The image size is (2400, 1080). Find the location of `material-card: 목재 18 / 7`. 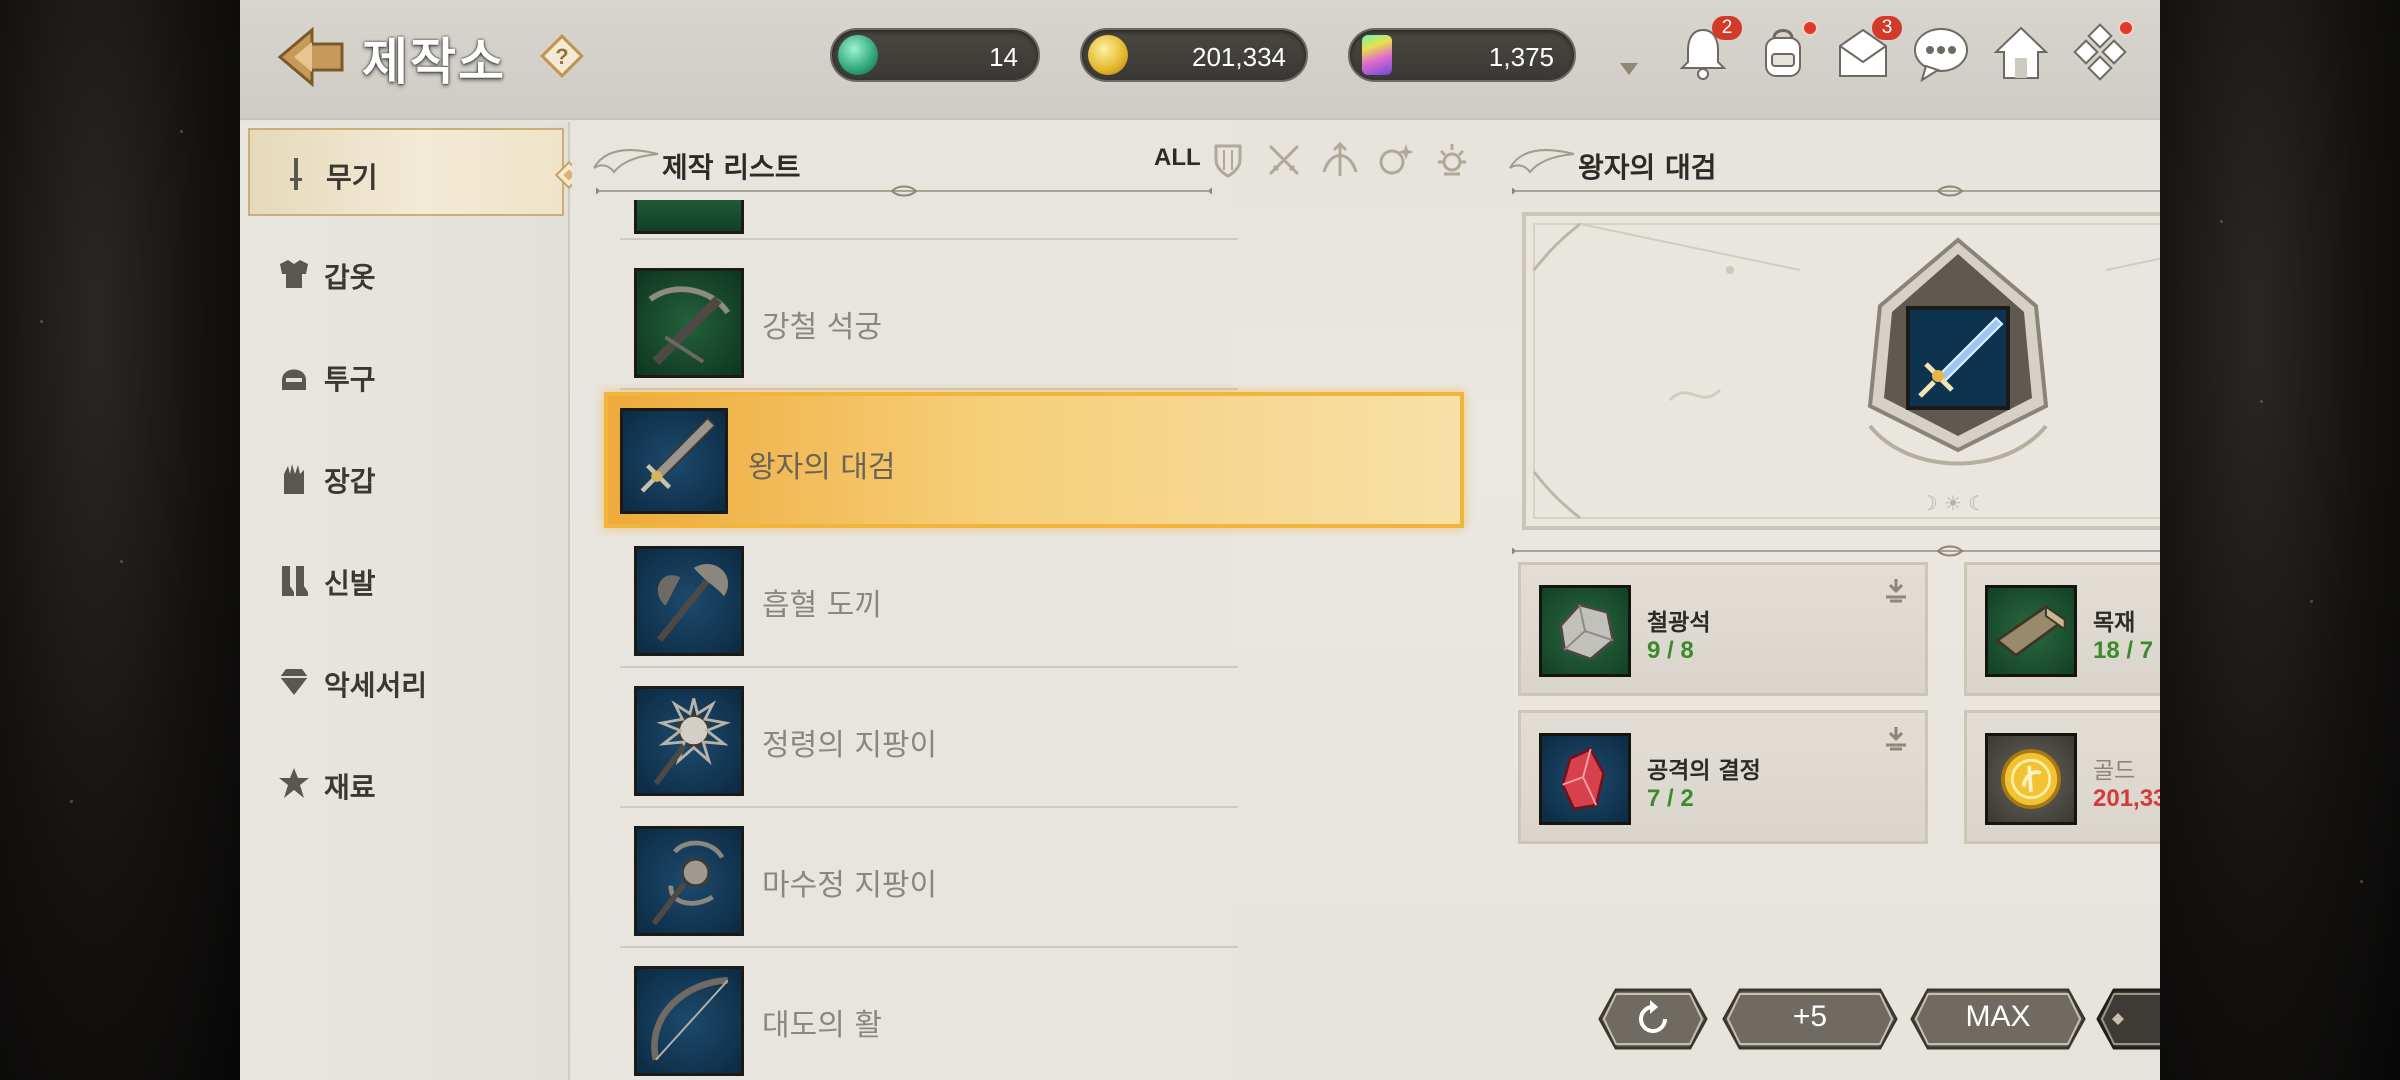

material-card: 목재 18 / 7 is located at coordinates (2062, 629).